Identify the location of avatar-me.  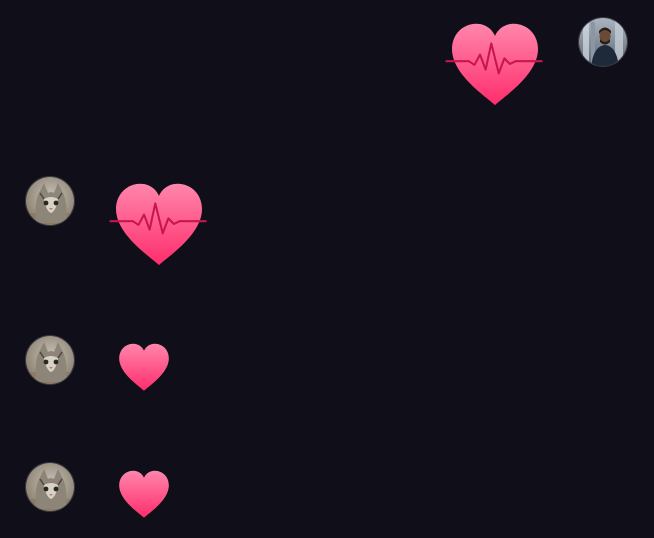
(603, 42).